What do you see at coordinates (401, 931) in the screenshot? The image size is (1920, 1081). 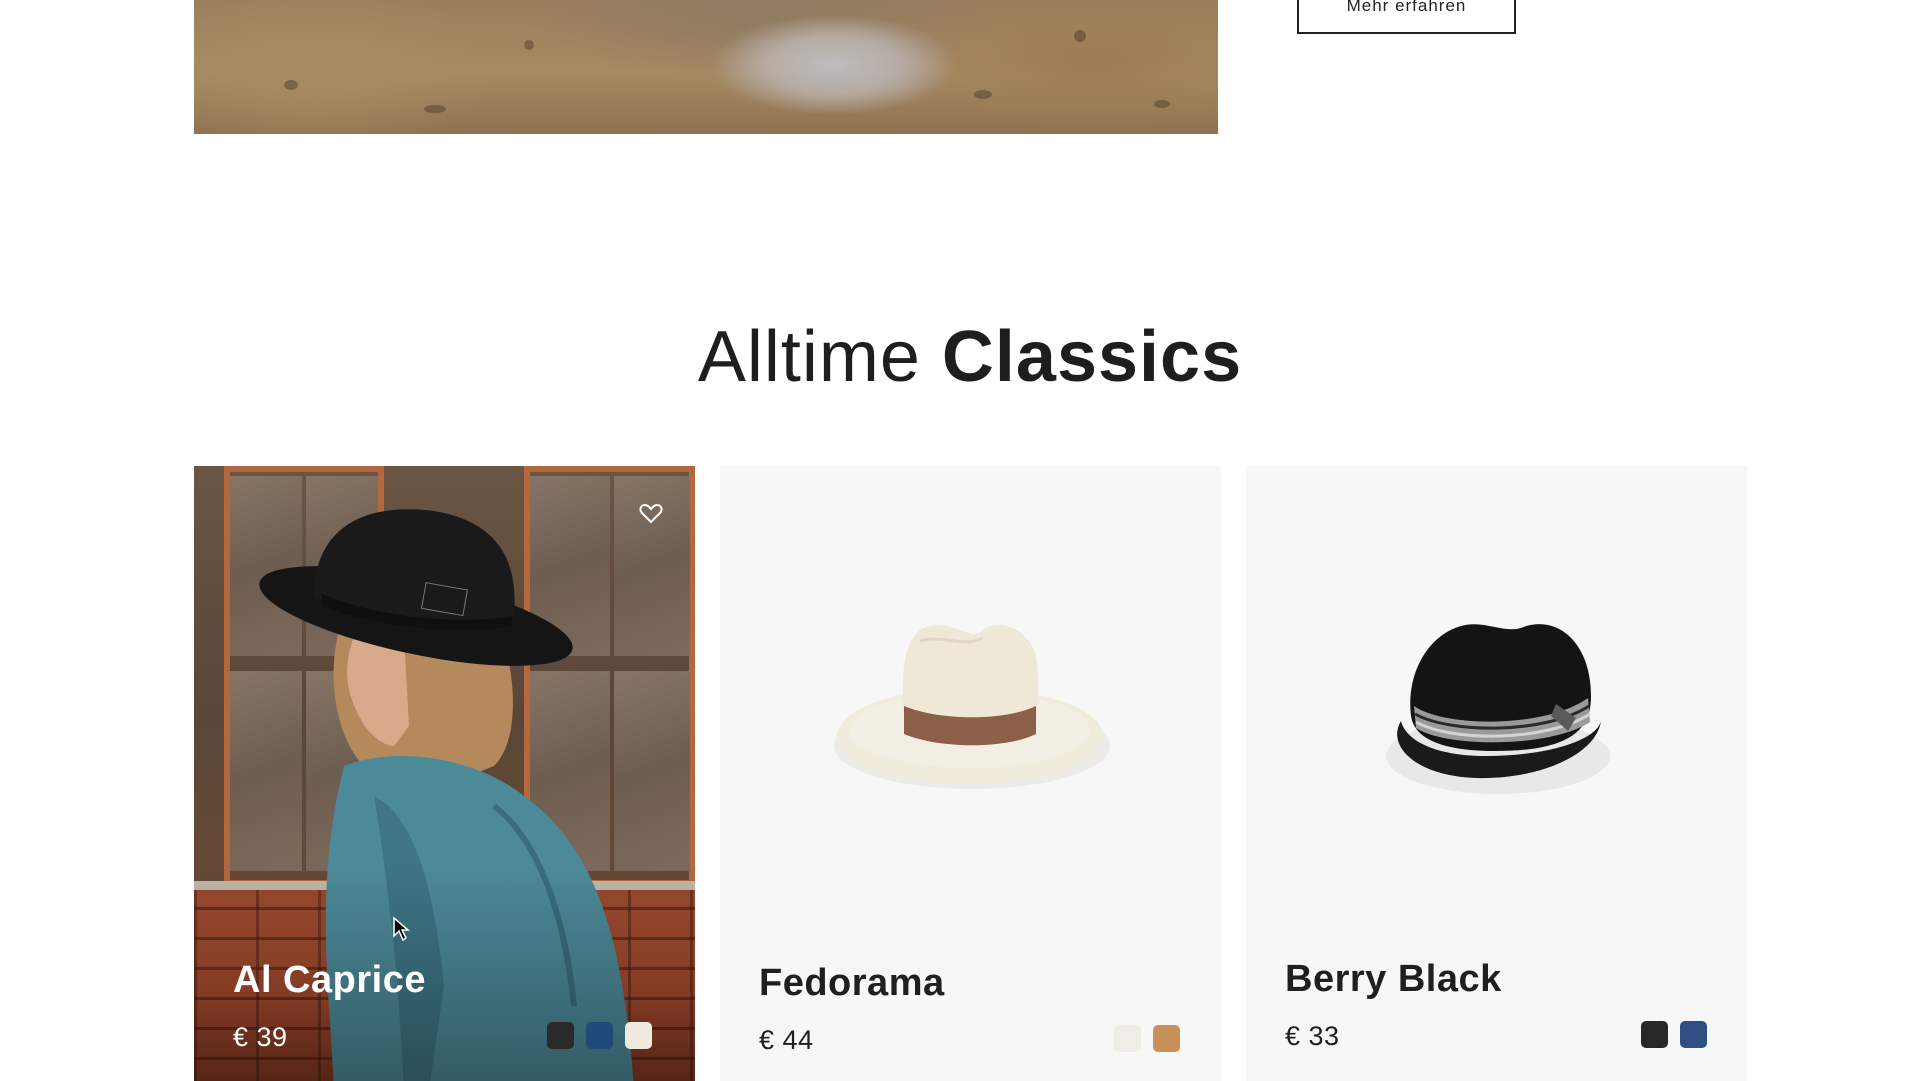 I see `mouse-cursor-icon` at bounding box center [401, 931].